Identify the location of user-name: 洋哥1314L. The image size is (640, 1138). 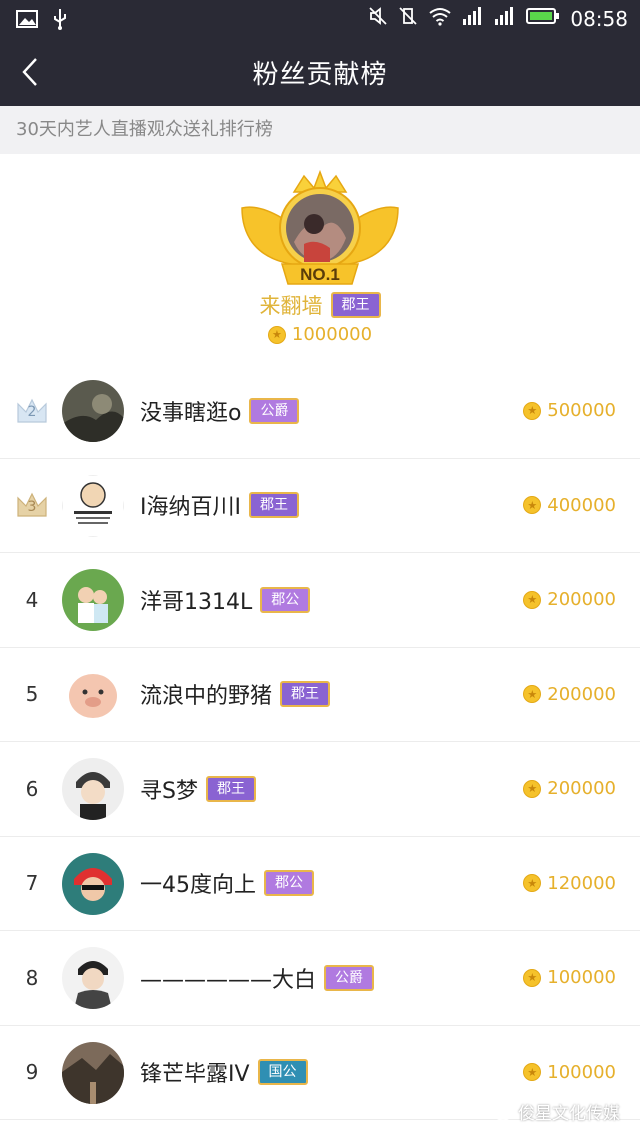
(196, 602).